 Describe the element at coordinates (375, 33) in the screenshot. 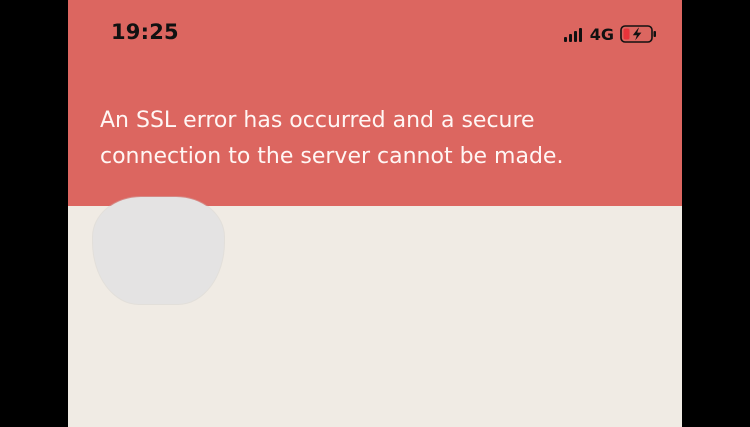

I see `status-bar: 19:25 4G` at that location.